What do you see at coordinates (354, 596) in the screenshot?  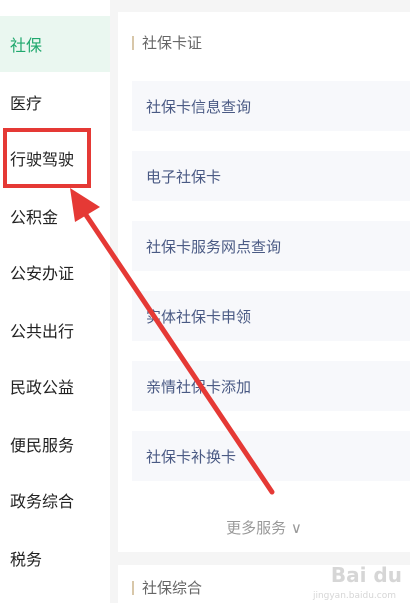 I see `watermark-subtext: jingyan.baidu.com` at bounding box center [354, 596].